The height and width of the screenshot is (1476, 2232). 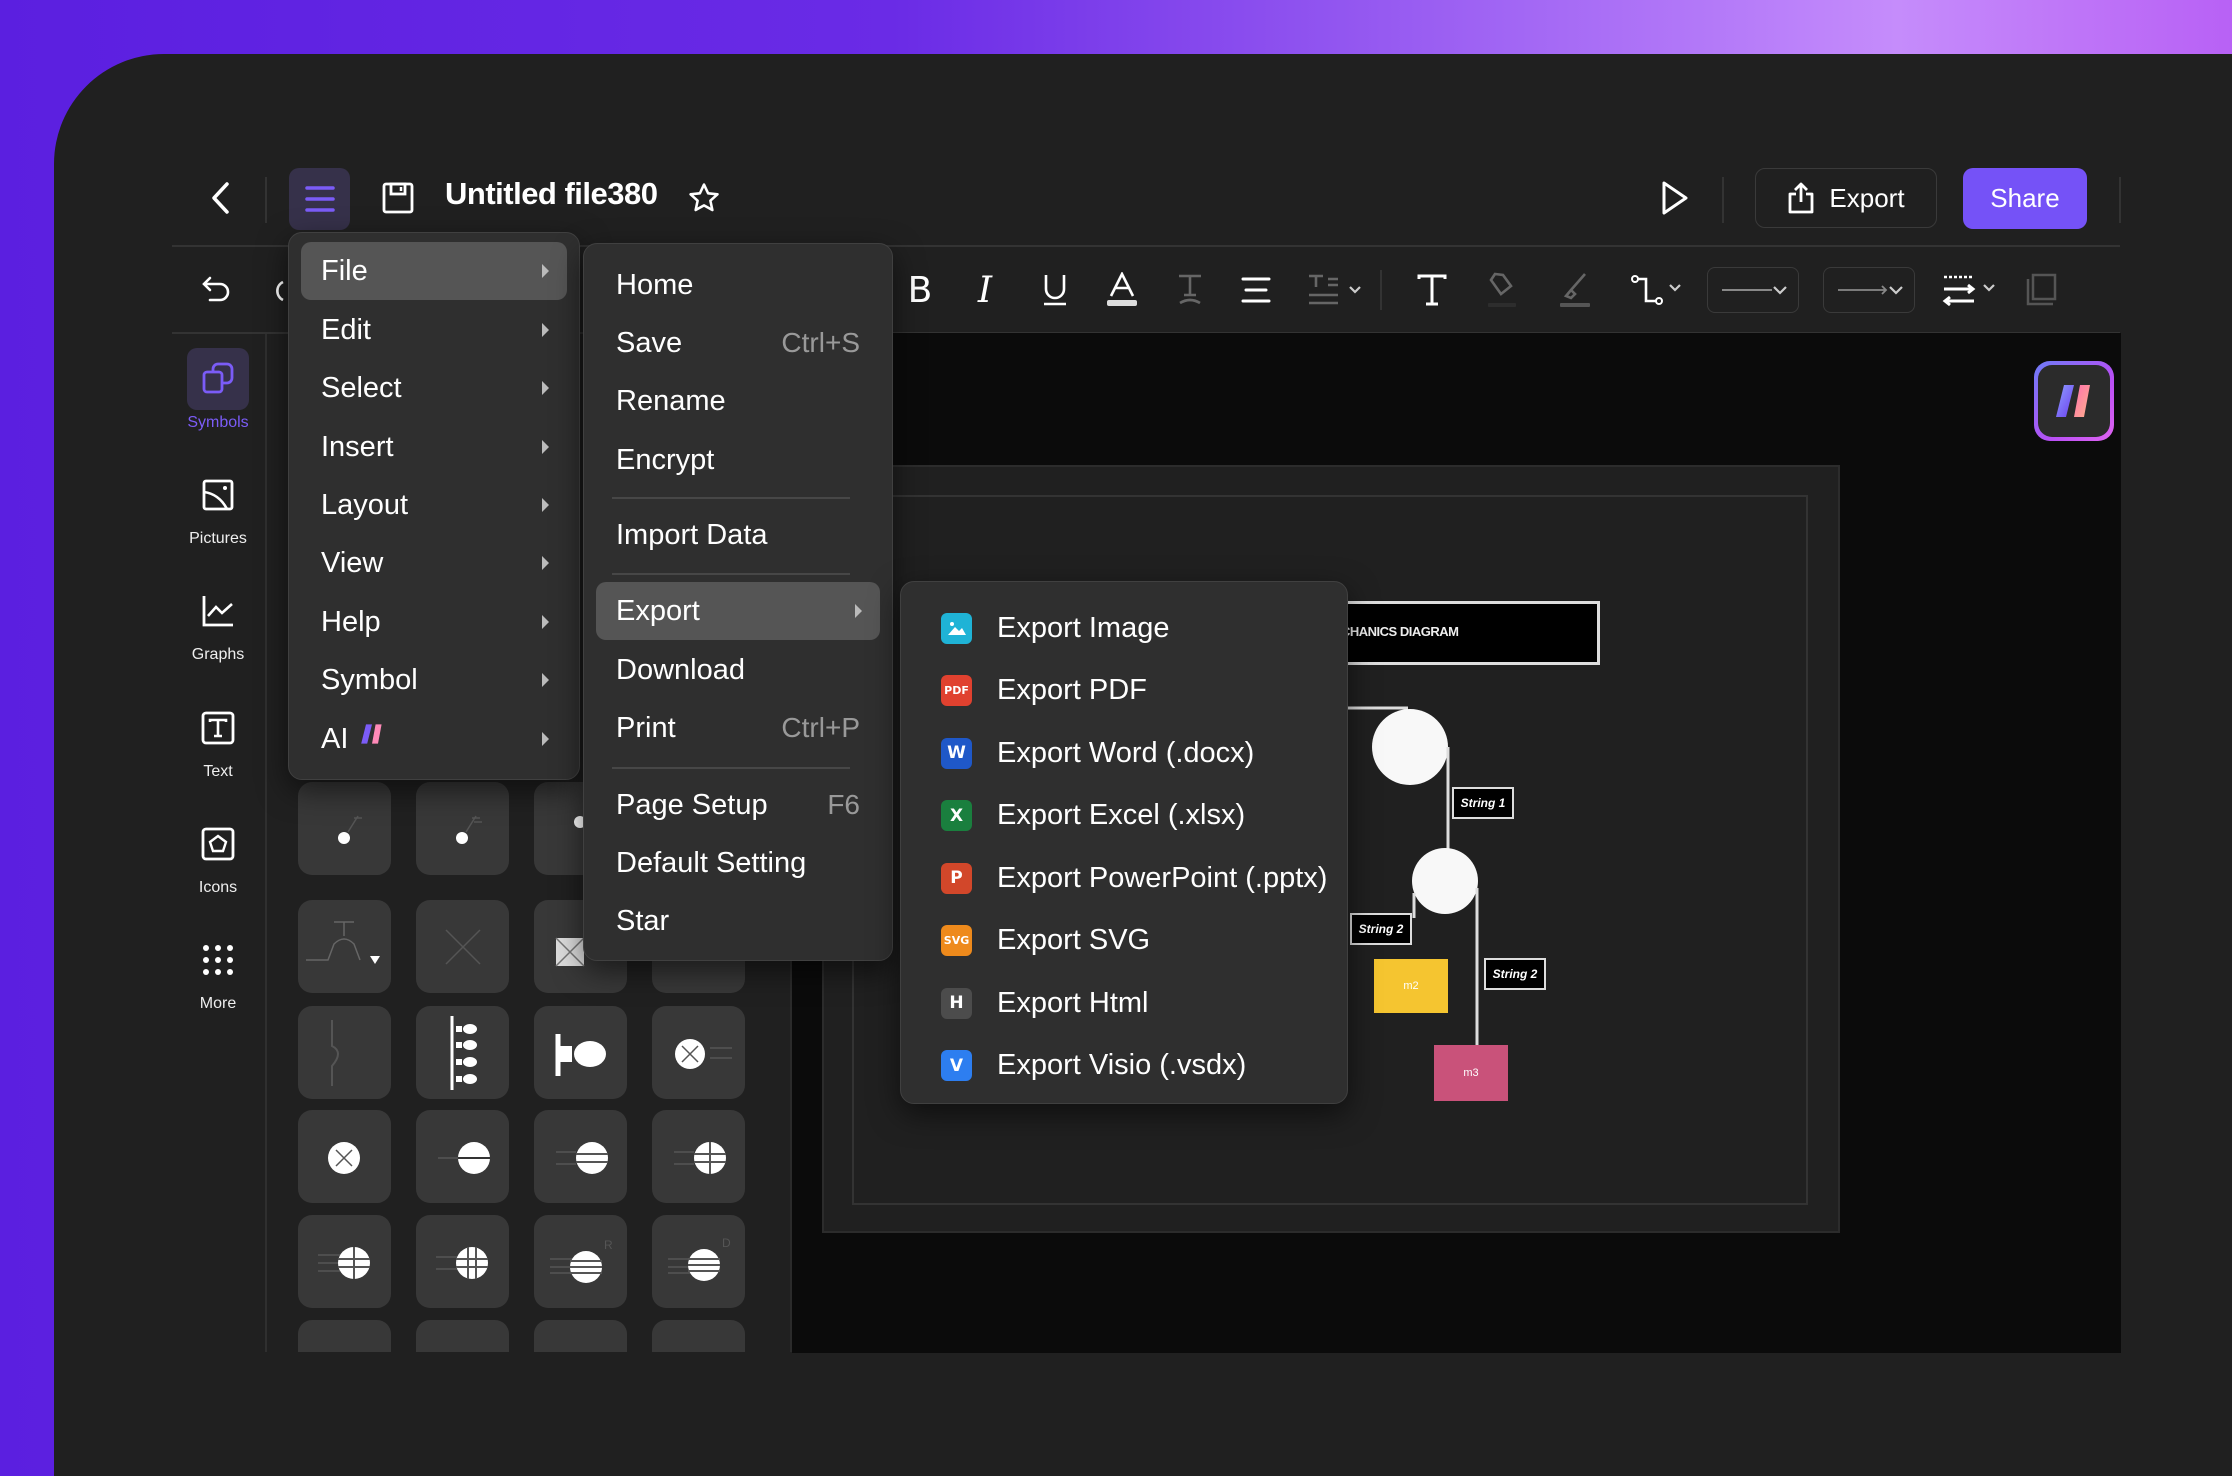 What do you see at coordinates (434, 563) in the screenshot?
I see `menu-item-view: View` at bounding box center [434, 563].